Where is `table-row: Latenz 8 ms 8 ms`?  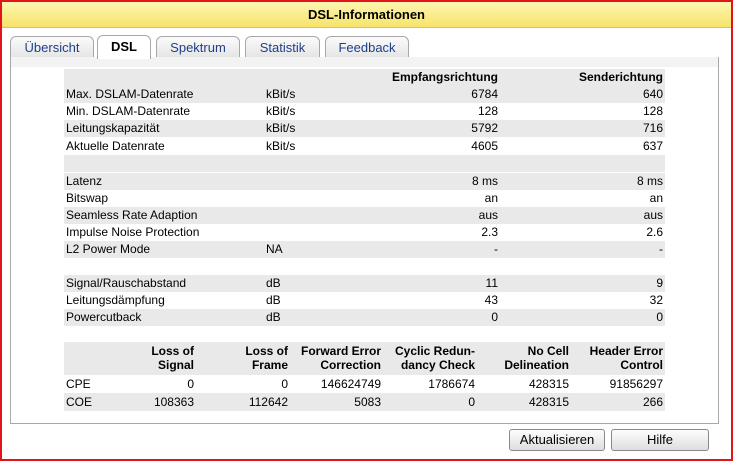
table-row: Latenz 8 ms 8 ms is located at coordinates (364, 181).